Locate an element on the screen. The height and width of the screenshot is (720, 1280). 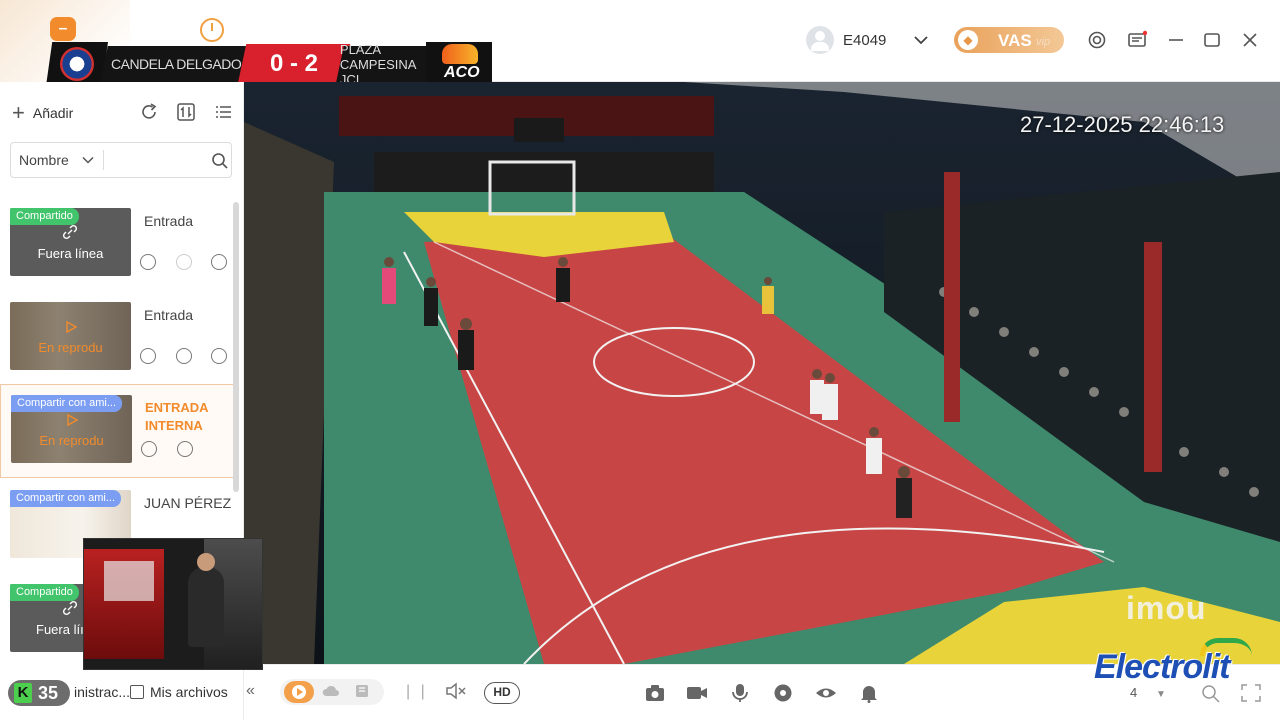
flame-logo-icon is located at coordinates (460, 54).